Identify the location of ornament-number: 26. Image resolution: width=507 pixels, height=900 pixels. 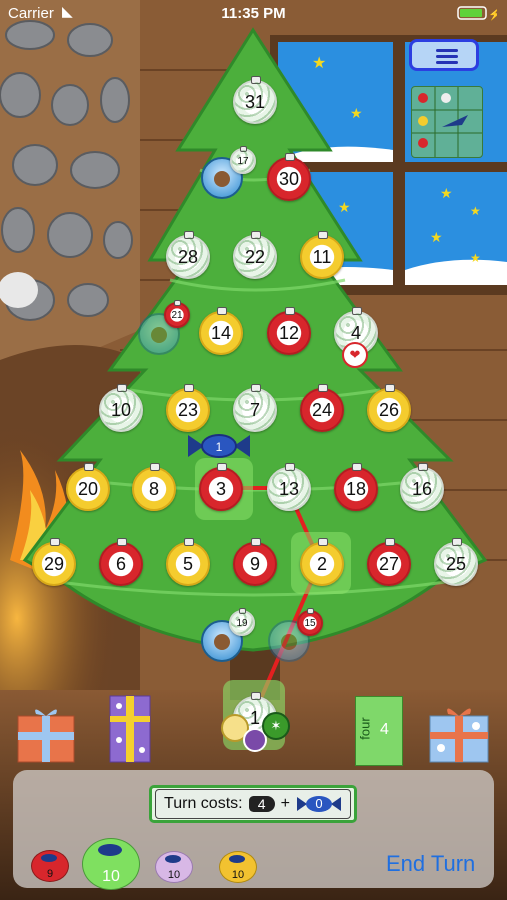
(389, 409).